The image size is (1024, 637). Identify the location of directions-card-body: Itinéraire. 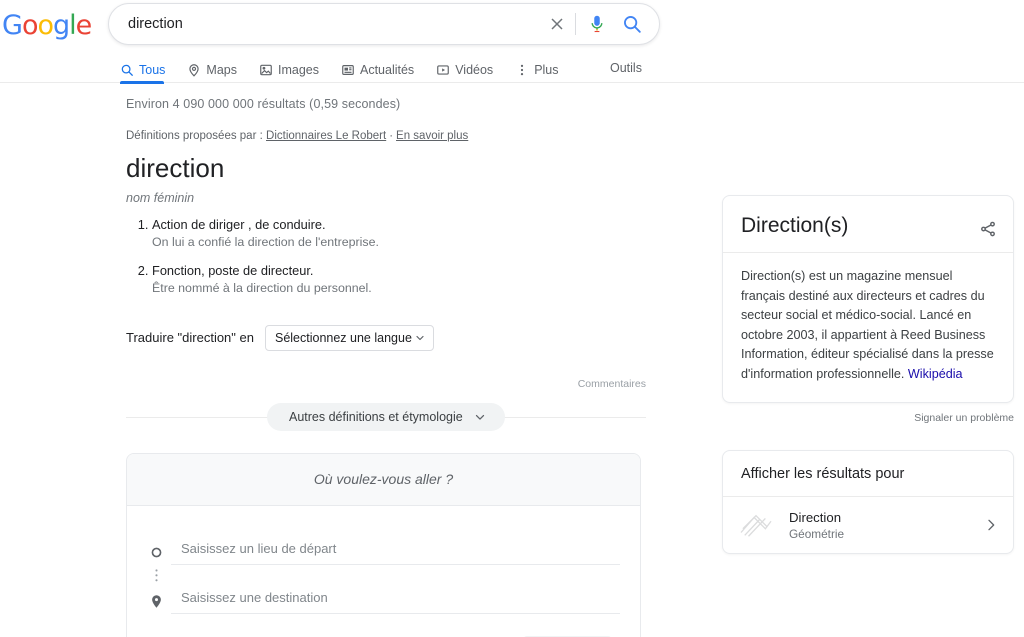
(383, 571).